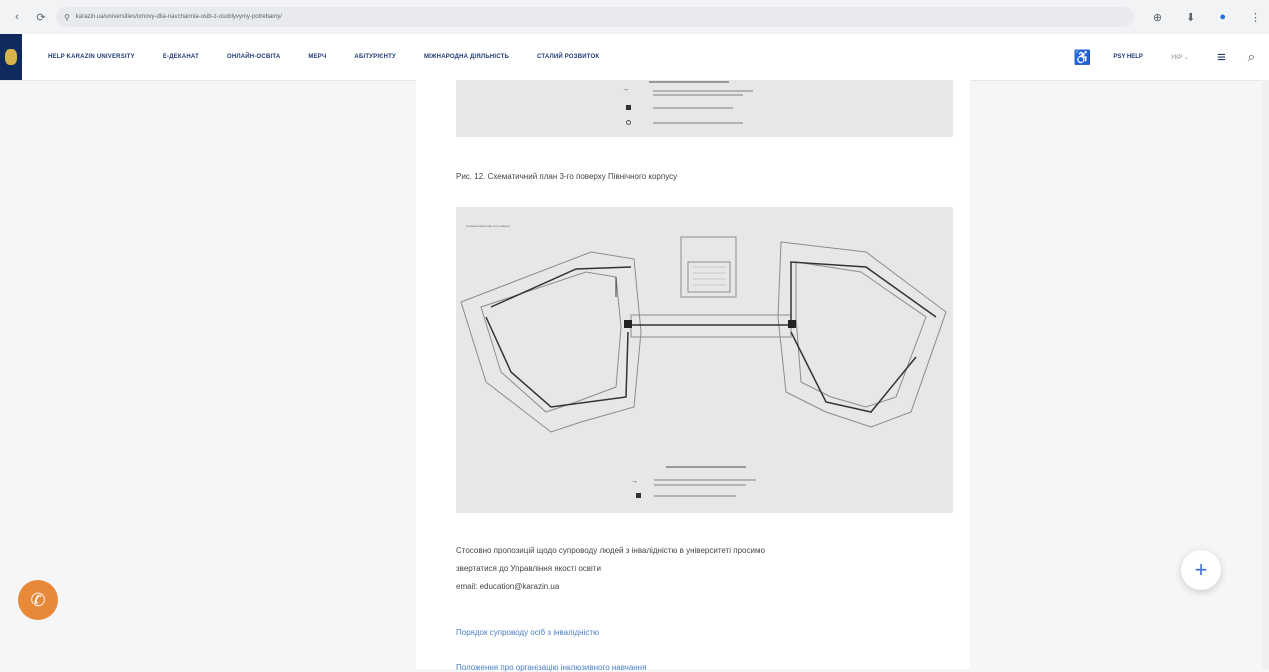 The width and height of the screenshot is (1269, 672). Describe the element at coordinates (253, 57) in the screenshot. I see `menu-item-online-education: ОНЛАЙН-ОСВІТА` at that location.